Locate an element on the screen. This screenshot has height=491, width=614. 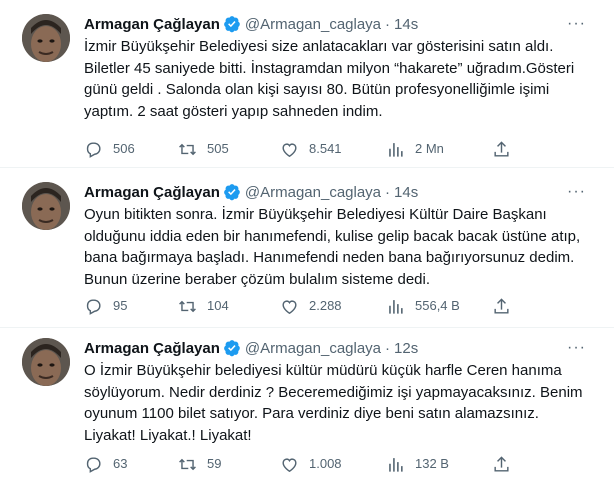
reply-button: 506 is located at coordinates (109, 149).